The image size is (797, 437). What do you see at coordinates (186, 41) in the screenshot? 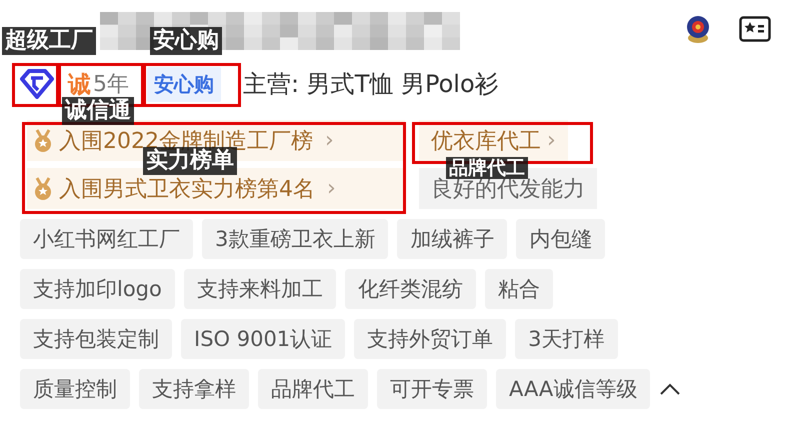
I see `annotation-label: 安心购` at bounding box center [186, 41].